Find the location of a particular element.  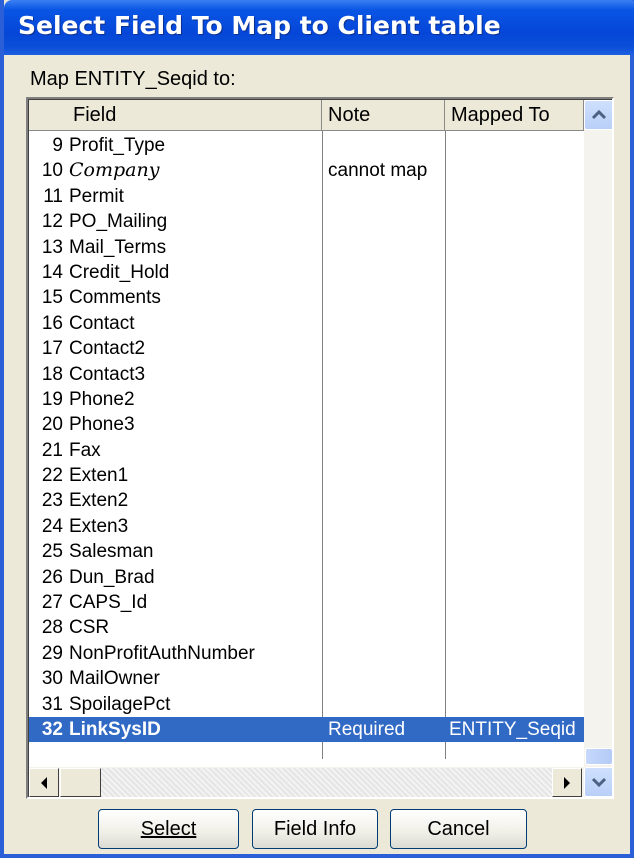

table-row: 31 SpoilagePct is located at coordinates (306, 704).